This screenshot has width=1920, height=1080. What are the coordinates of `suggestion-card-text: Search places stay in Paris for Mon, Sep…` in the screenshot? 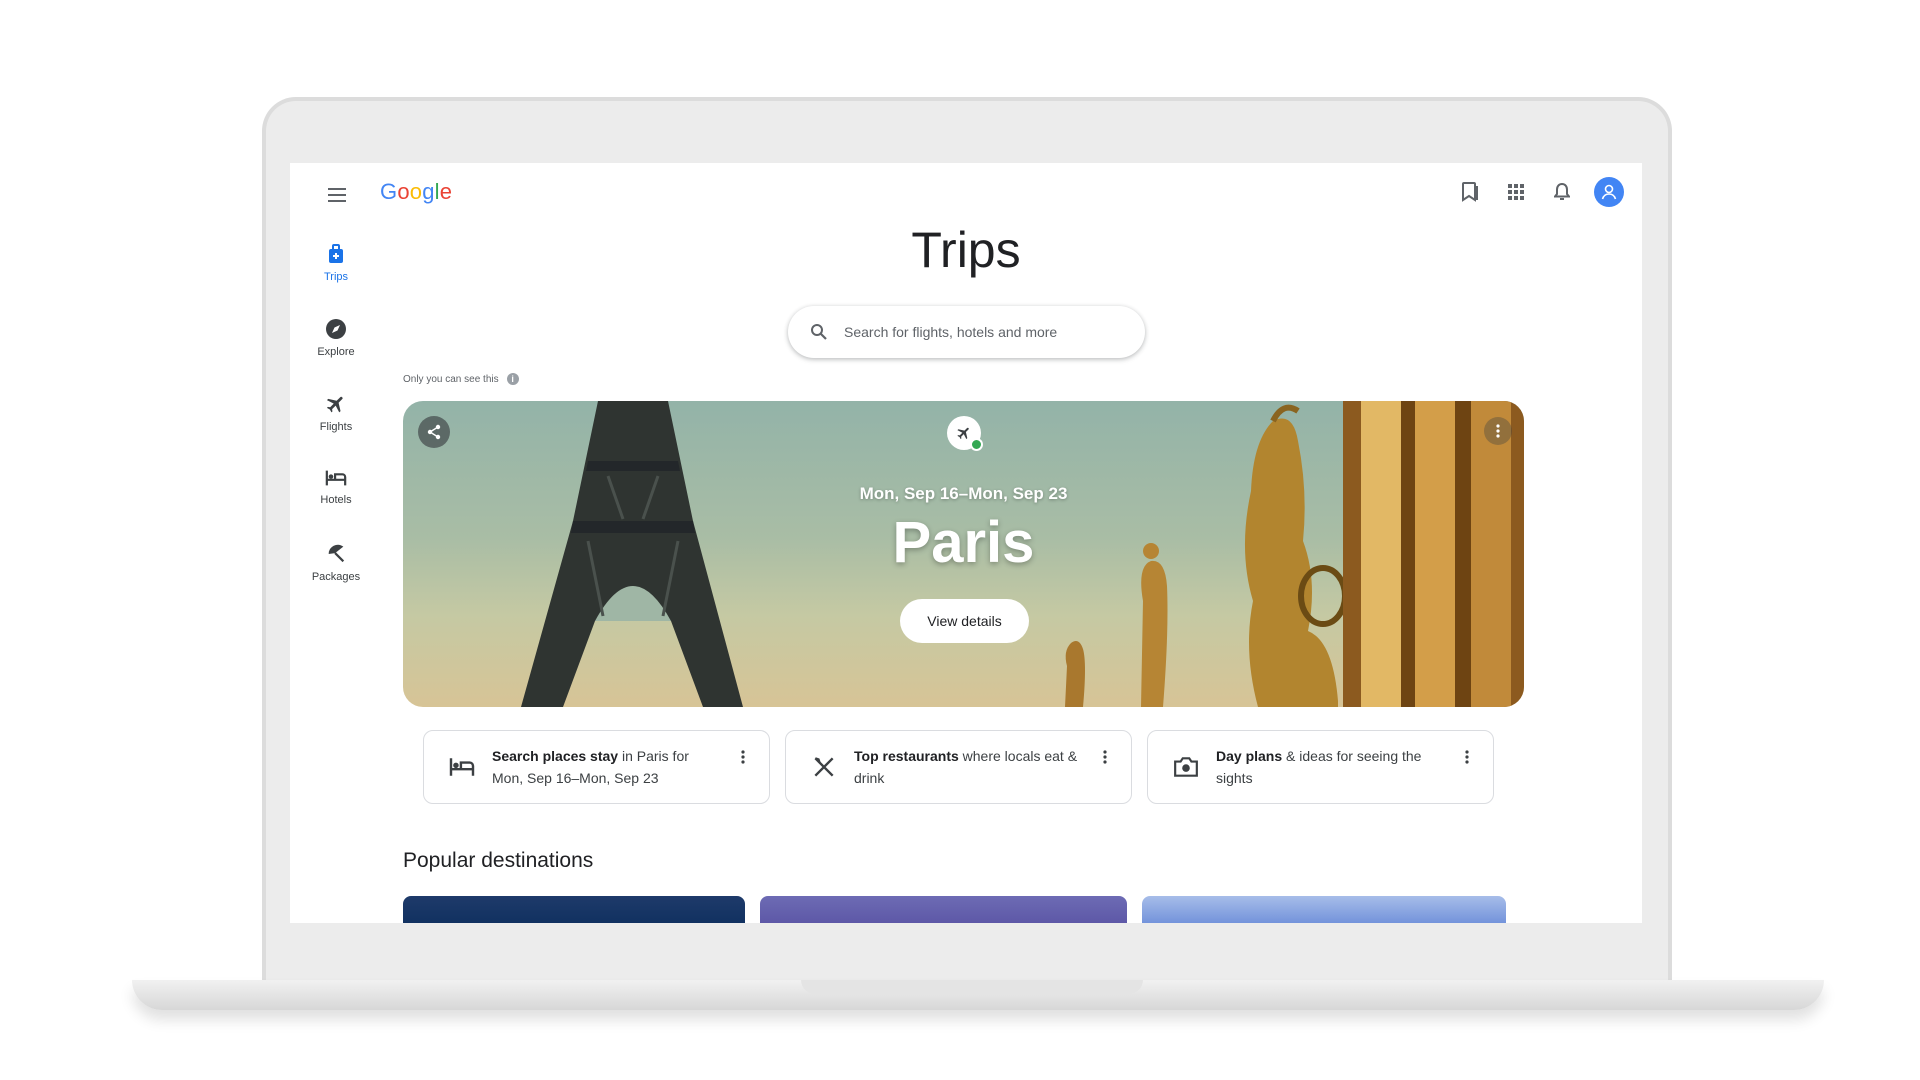 It's located at (590, 767).